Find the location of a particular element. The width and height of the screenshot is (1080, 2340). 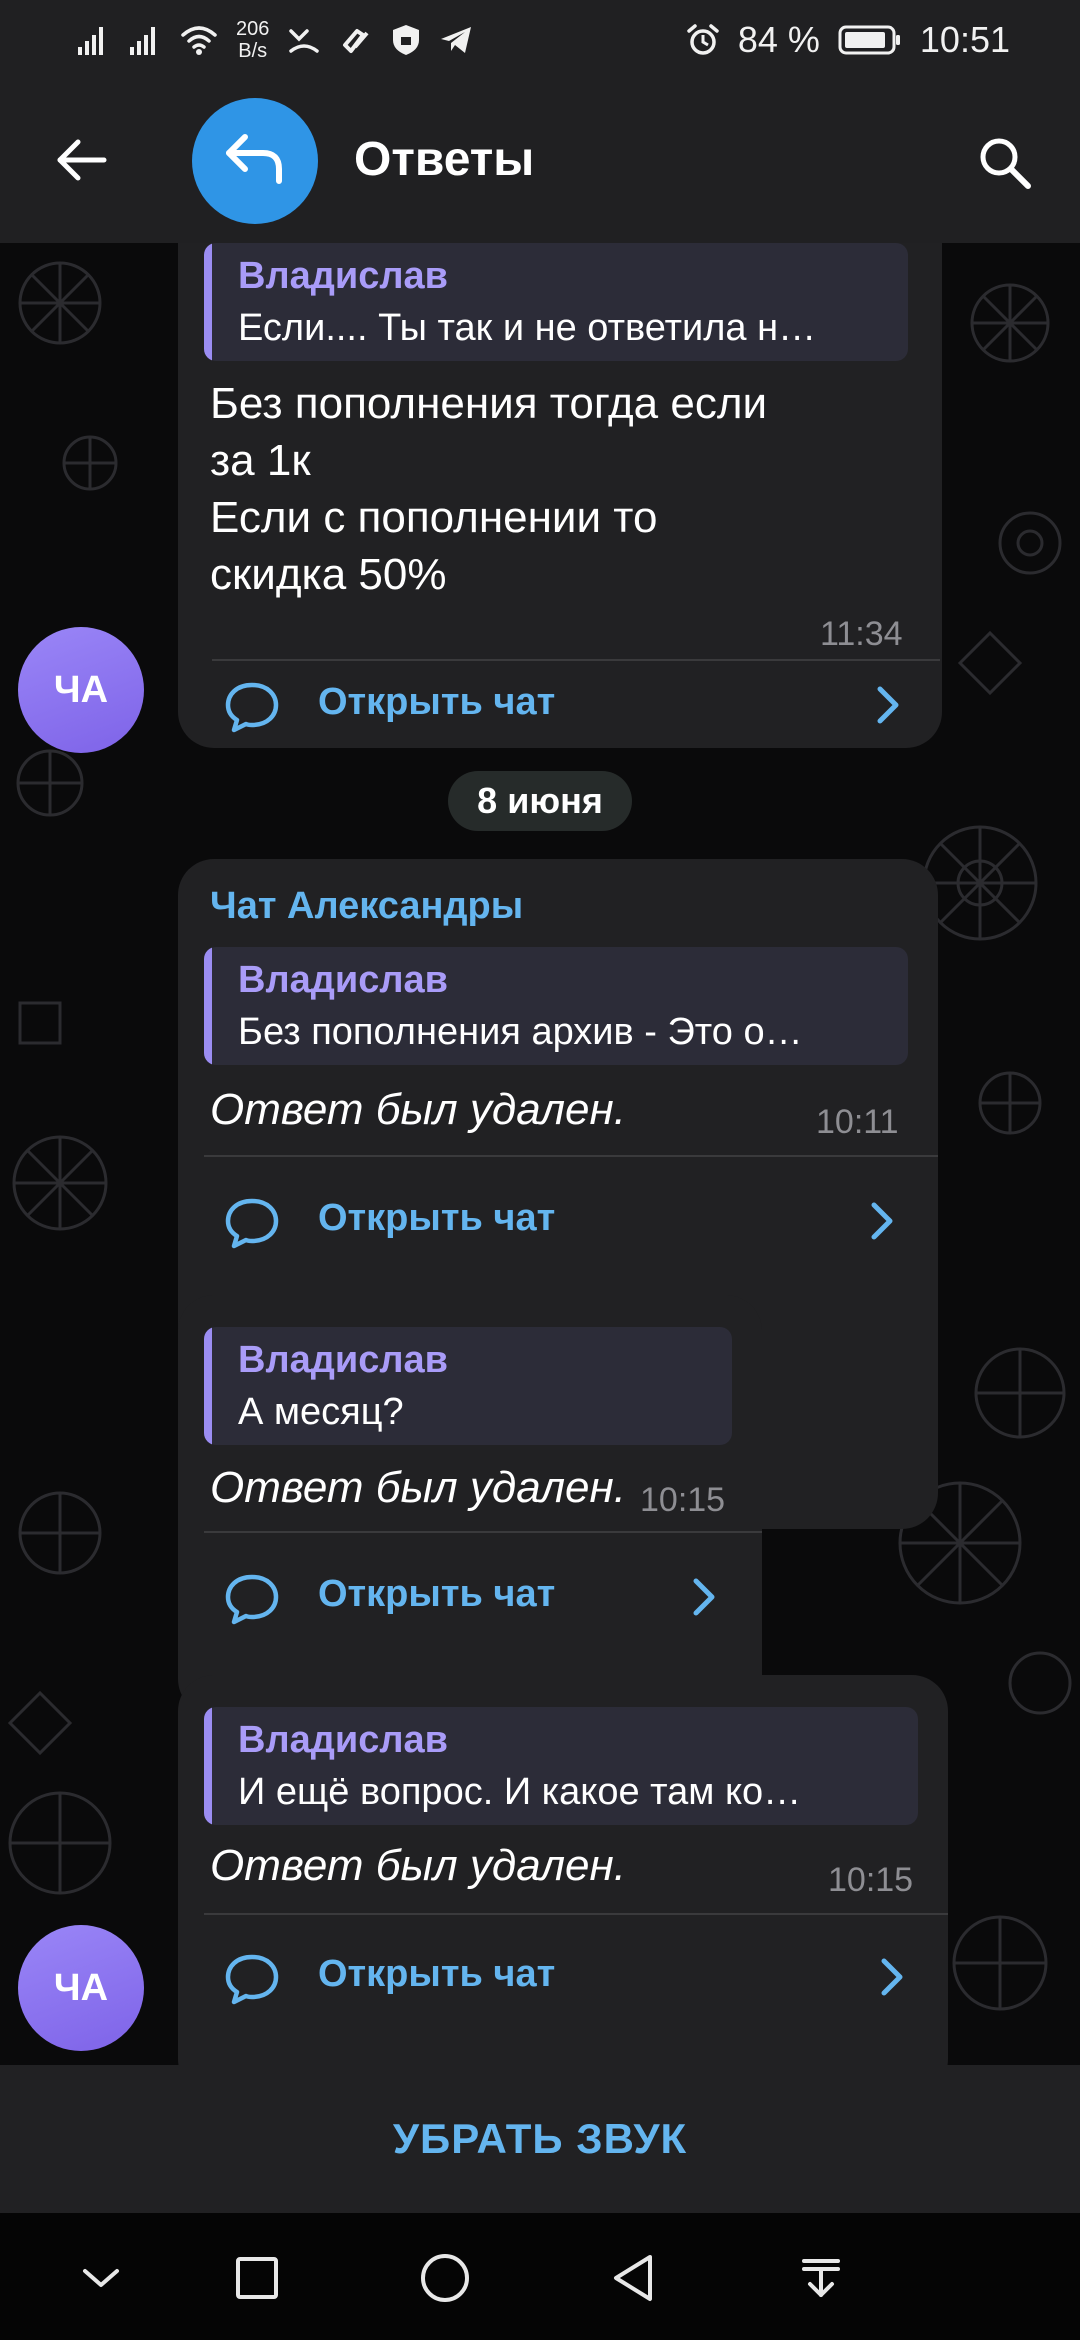

back-triangle-icon is located at coordinates (633, 2278).